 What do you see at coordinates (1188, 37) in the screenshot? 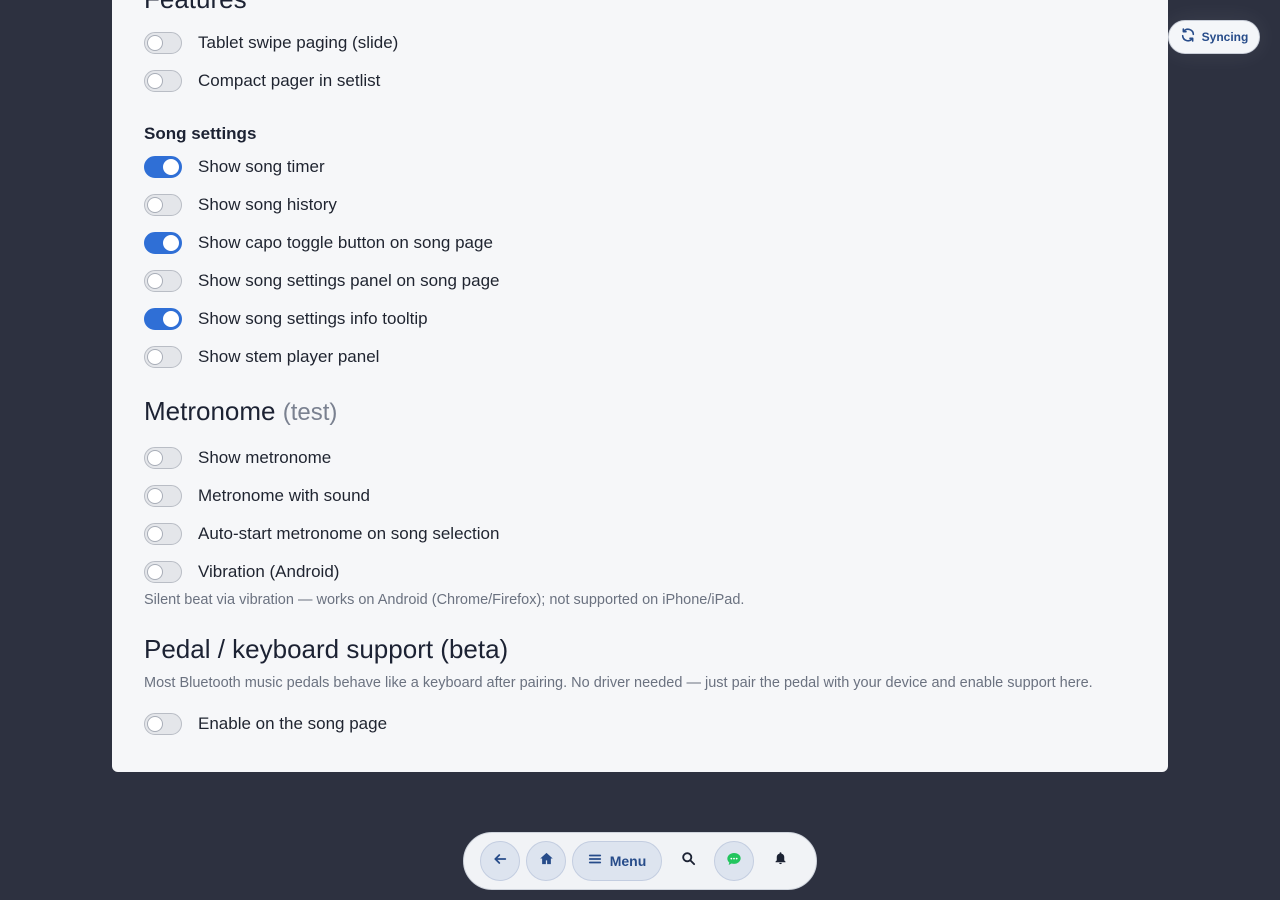
I see `sync-icon` at bounding box center [1188, 37].